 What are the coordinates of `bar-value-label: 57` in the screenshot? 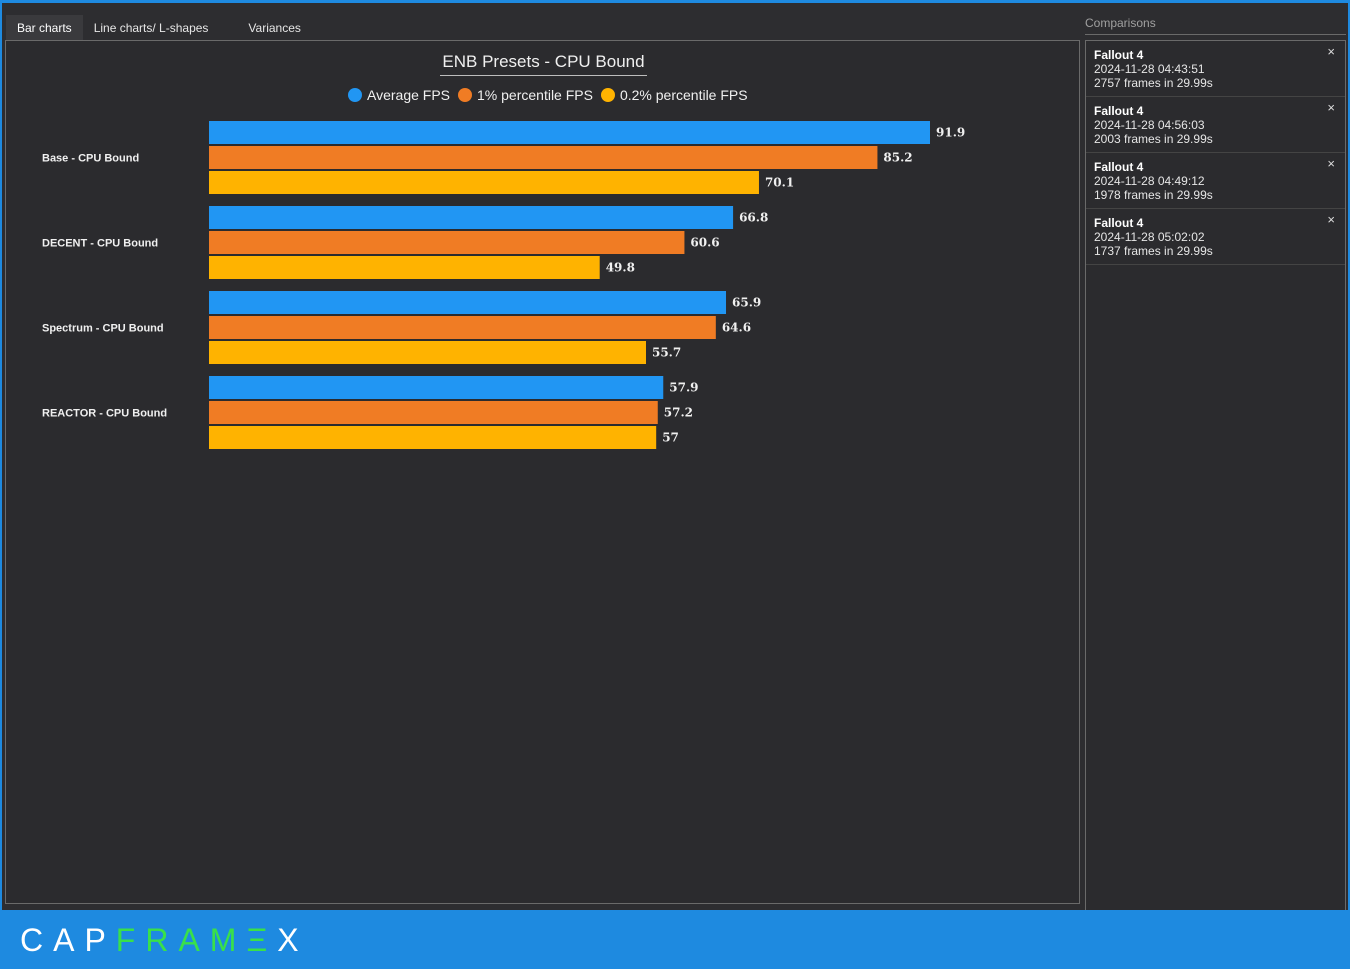 It's located at (670, 438).